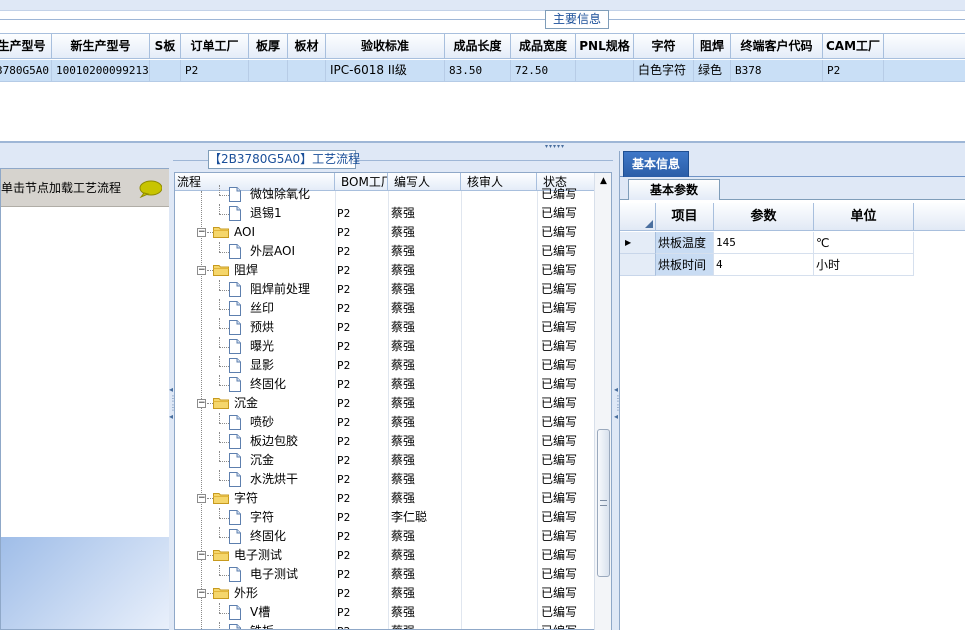 This screenshot has height=630, width=965. Describe the element at coordinates (649, 224) in the screenshot. I see `corner-triangle-icon` at that location.